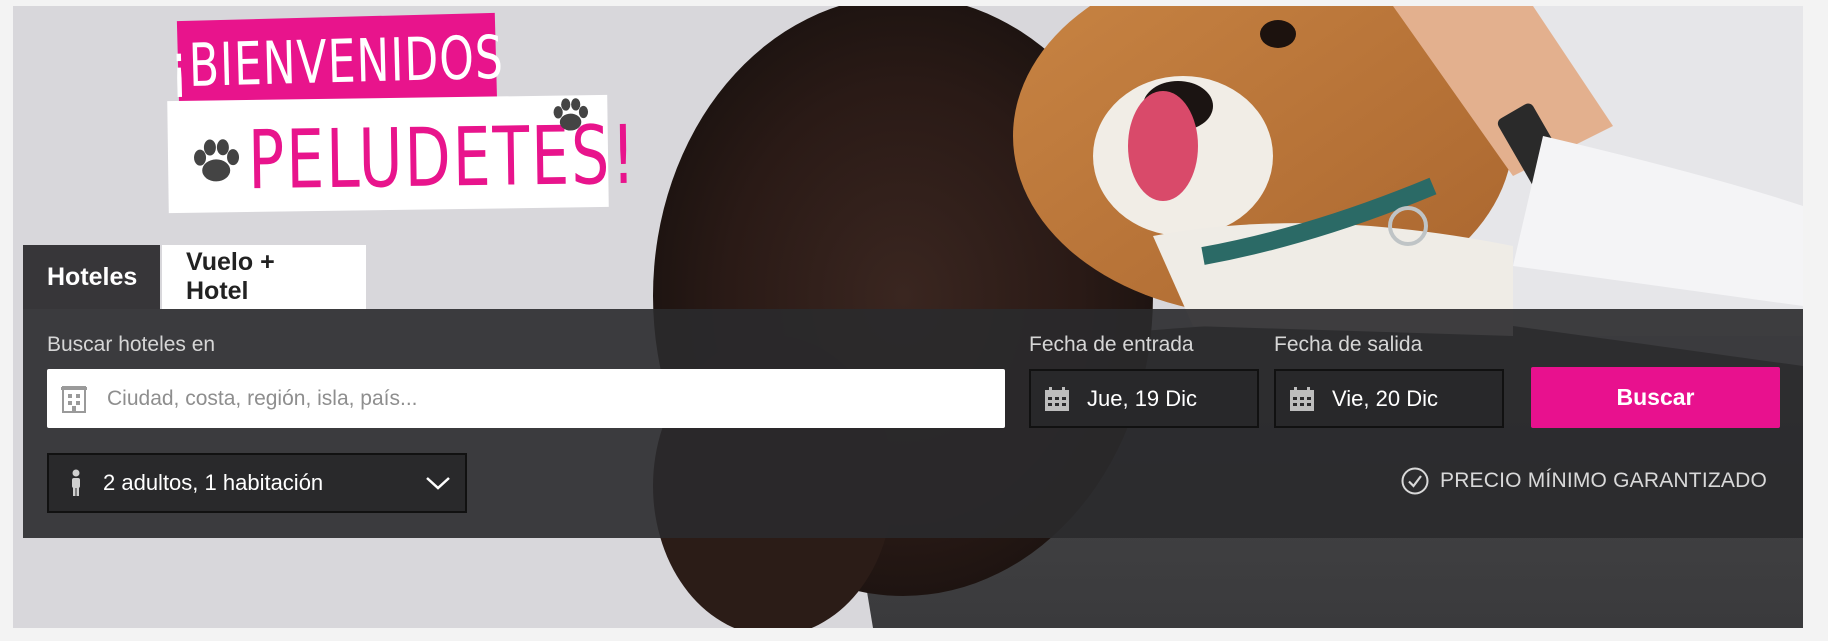  Describe the element at coordinates (1603, 480) in the screenshot. I see `price-guarantee-text: PRECIO MÍNIMO GARANTIZADO` at that location.